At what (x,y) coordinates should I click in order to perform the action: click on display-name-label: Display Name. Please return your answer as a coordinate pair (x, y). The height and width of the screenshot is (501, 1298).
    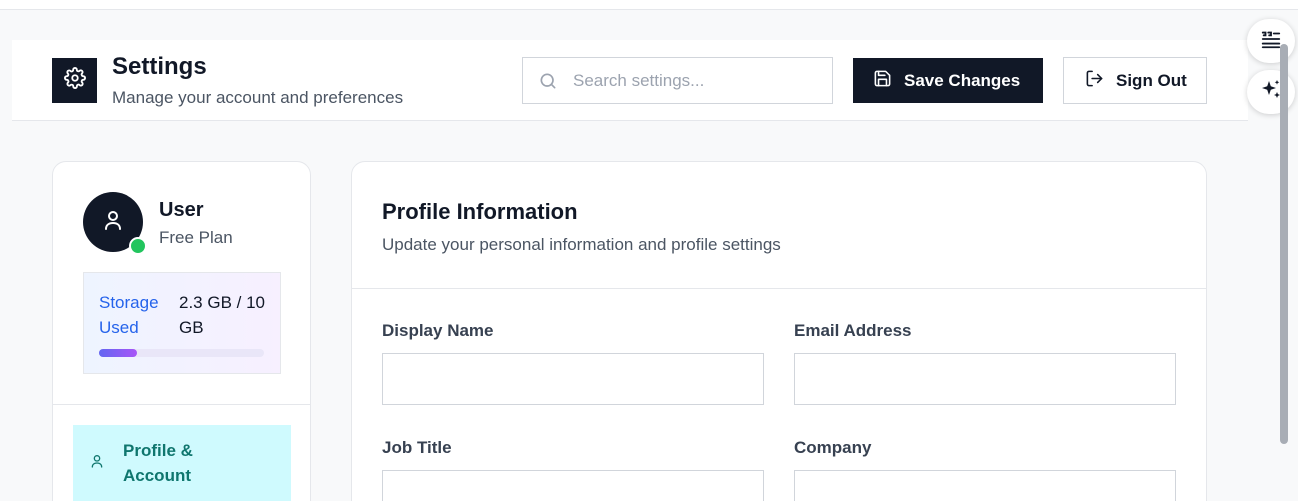
    Looking at the image, I should click on (438, 330).